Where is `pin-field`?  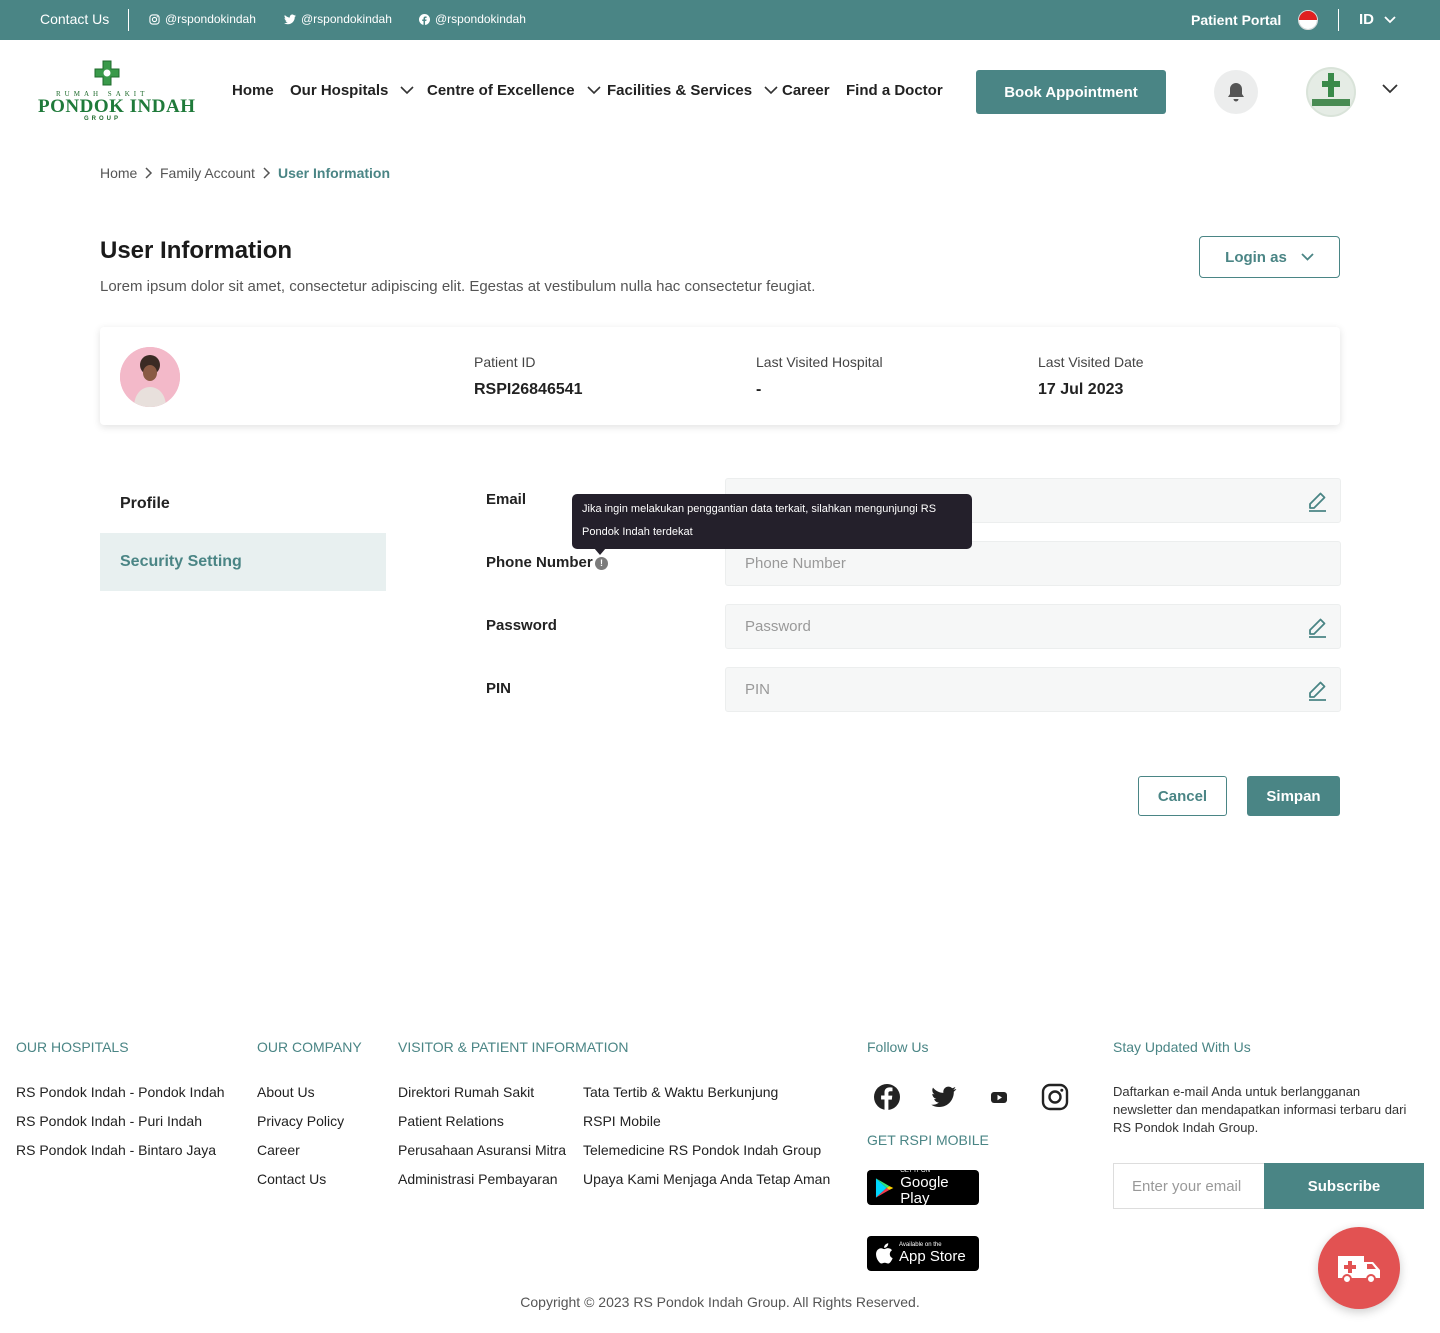
pin-field is located at coordinates (1033, 689).